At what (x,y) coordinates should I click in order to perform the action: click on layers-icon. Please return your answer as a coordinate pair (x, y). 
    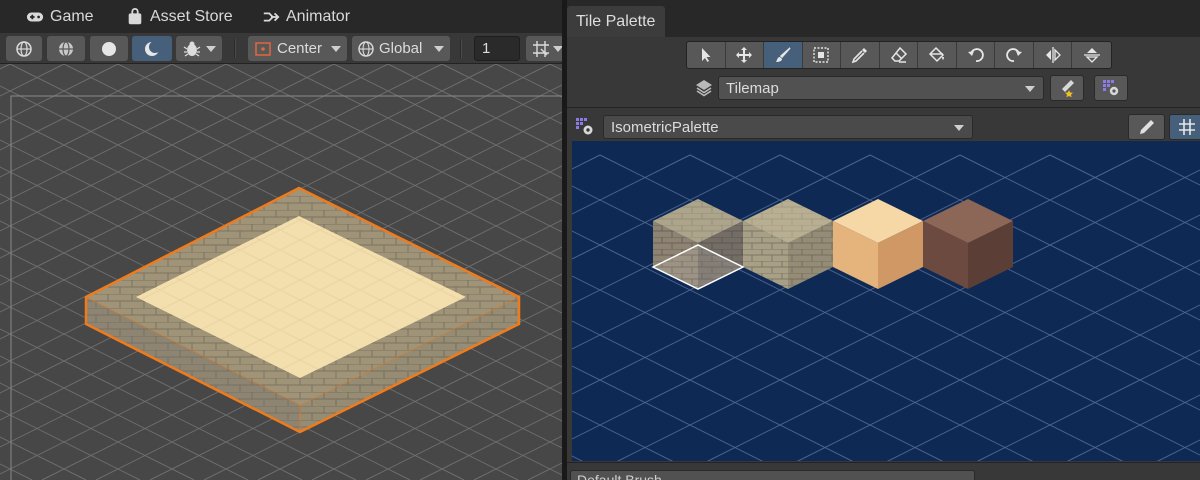
    Looking at the image, I should click on (704, 88).